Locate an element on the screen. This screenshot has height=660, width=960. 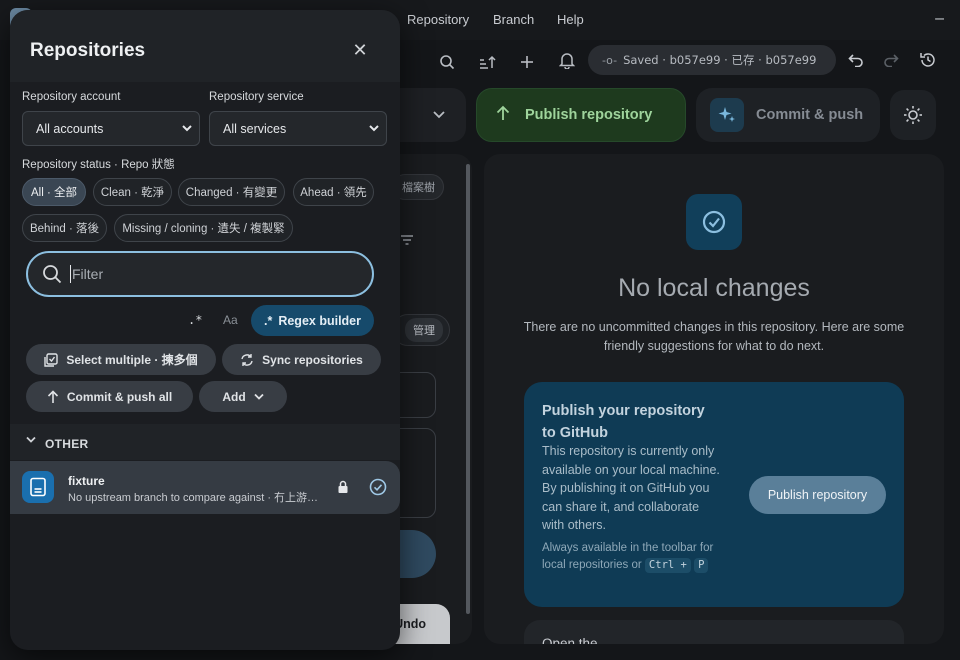
add-button: Add is located at coordinates (243, 396).